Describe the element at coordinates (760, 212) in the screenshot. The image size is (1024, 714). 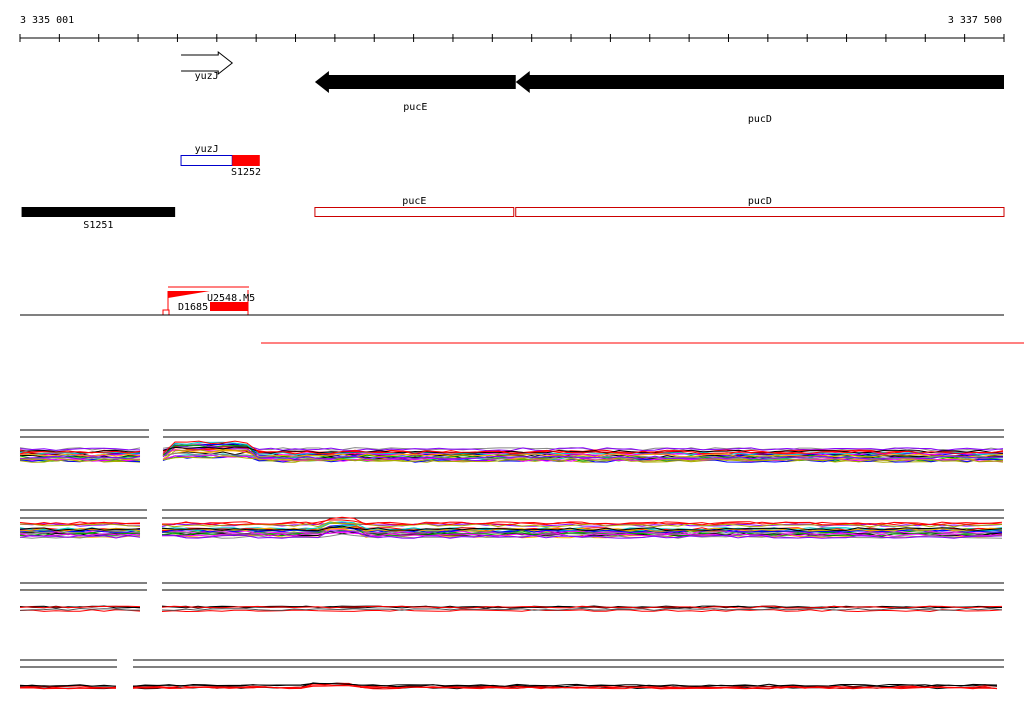
I see `transcript-pucD` at that location.